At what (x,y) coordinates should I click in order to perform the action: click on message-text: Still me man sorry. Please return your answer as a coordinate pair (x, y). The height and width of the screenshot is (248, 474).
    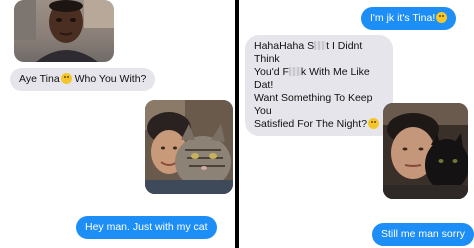
    Looking at the image, I should click on (423, 234).